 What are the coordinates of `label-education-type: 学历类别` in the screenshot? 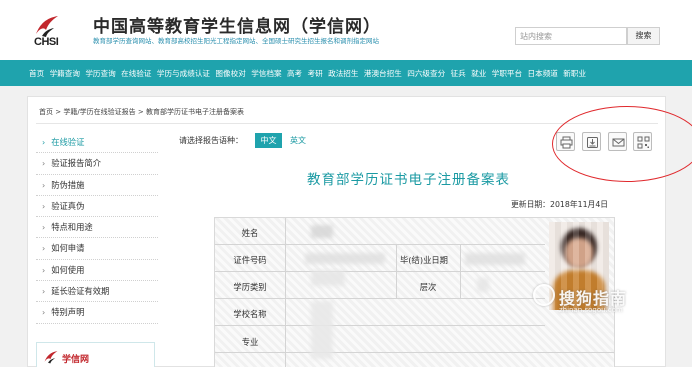 It's located at (250, 287).